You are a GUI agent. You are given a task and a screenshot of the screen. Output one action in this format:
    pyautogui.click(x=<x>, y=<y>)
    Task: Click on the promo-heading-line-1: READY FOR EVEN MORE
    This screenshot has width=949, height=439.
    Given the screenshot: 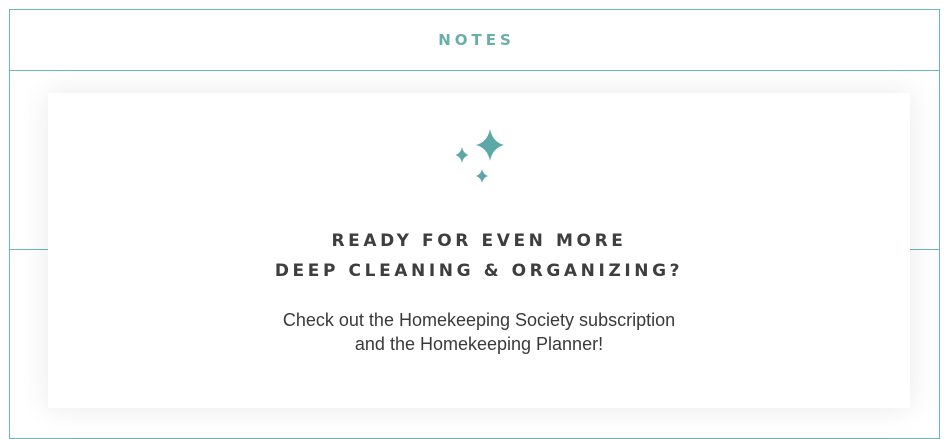 What is the action you would take?
    pyautogui.click(x=479, y=241)
    